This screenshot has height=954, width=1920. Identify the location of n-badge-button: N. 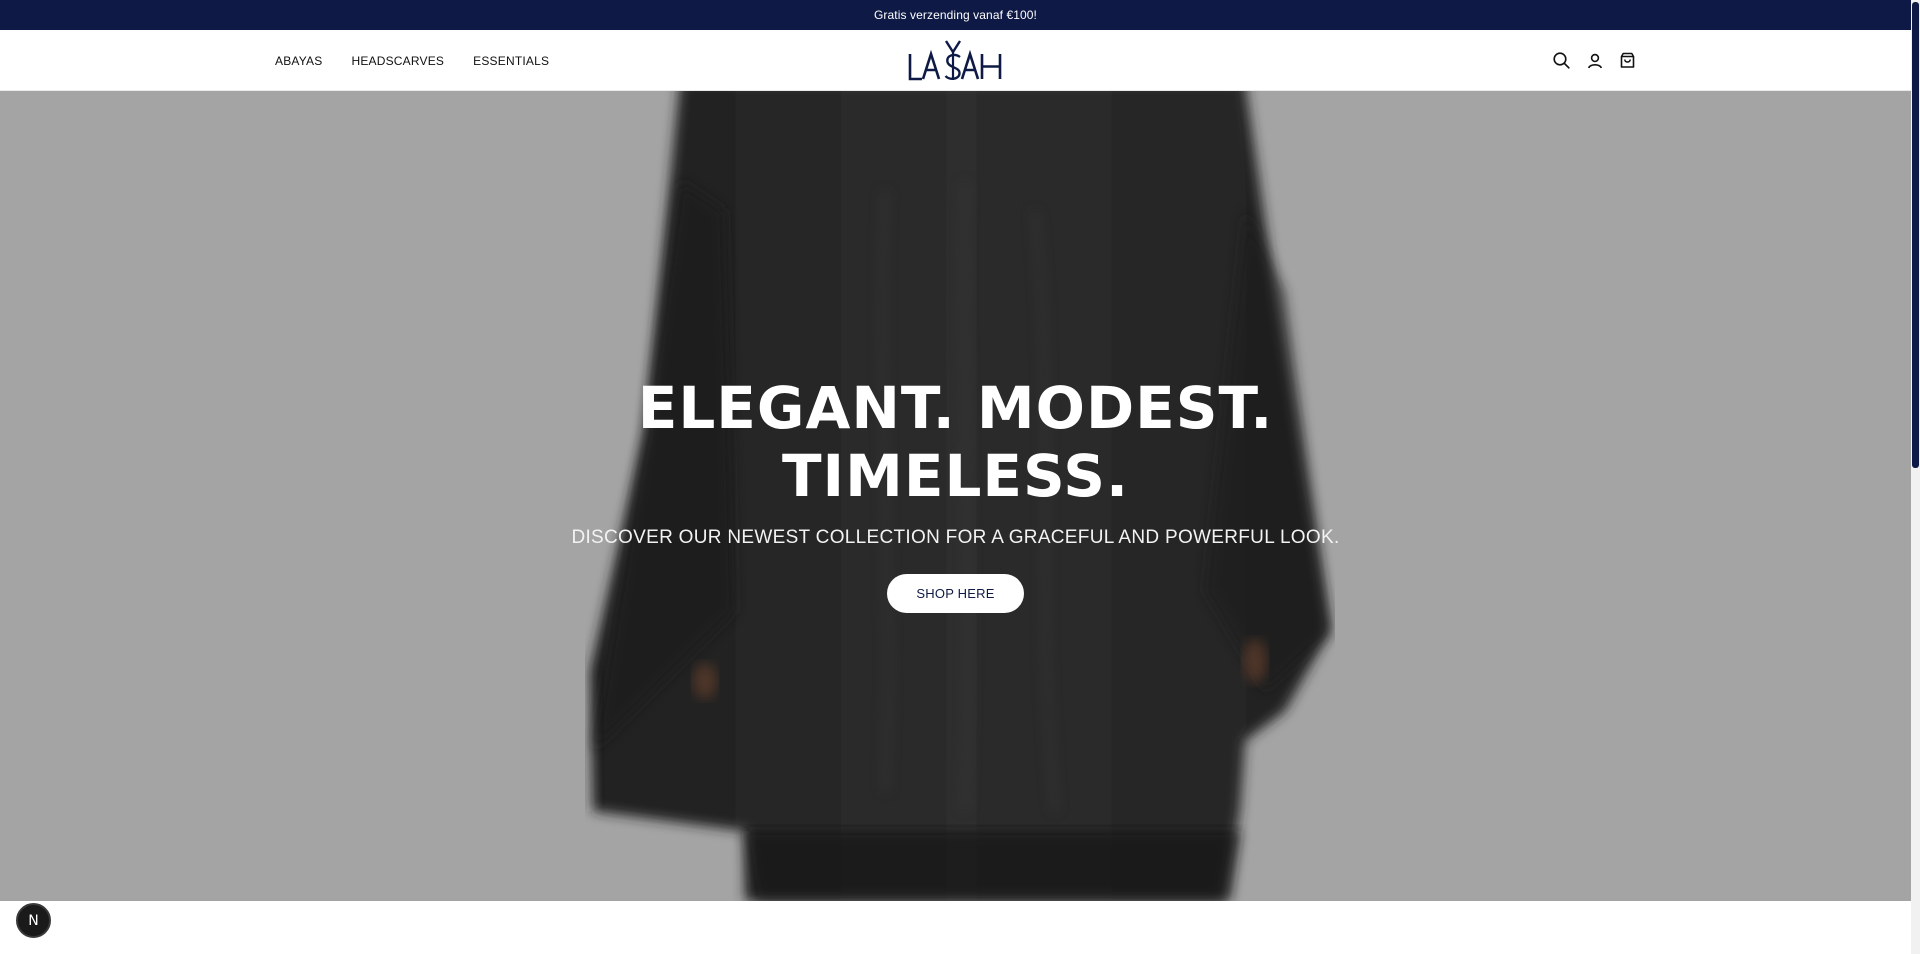
(33, 920).